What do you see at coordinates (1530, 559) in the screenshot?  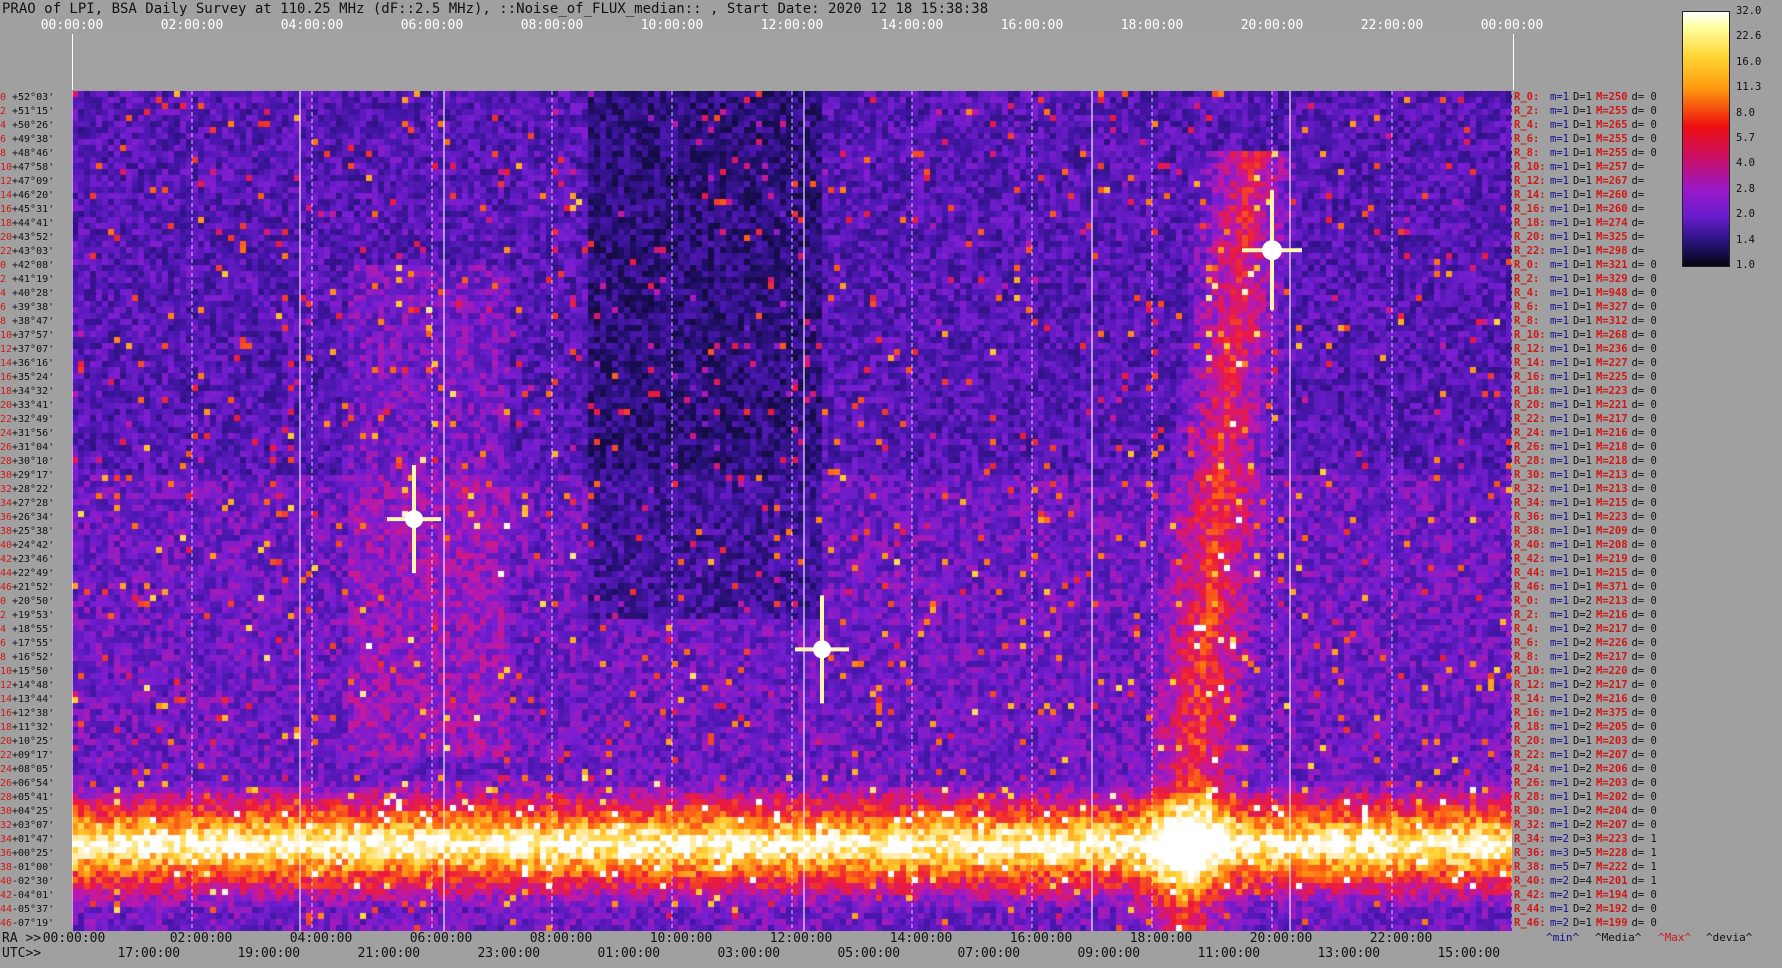 I see `channel-name: R_42:` at bounding box center [1530, 559].